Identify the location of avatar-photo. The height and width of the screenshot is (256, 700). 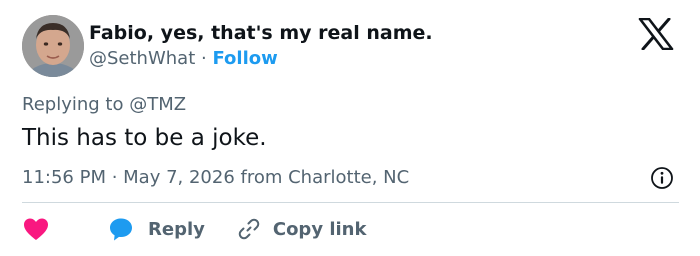
(53, 46).